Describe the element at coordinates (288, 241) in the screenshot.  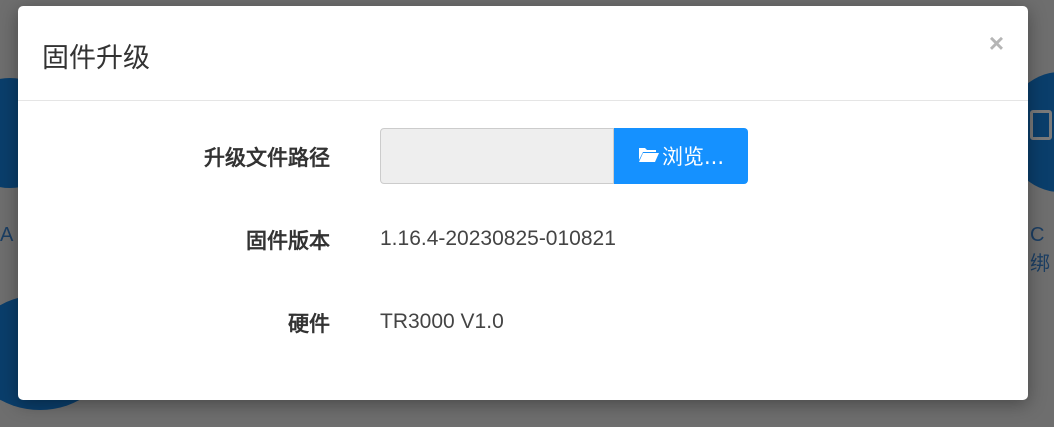
I see `firmware-version-label: 固件版本` at that location.